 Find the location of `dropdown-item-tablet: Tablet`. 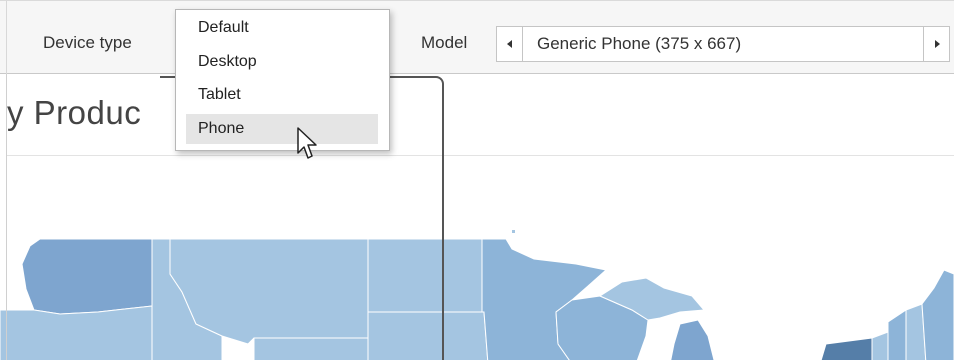

dropdown-item-tablet: Tablet is located at coordinates (282, 95).